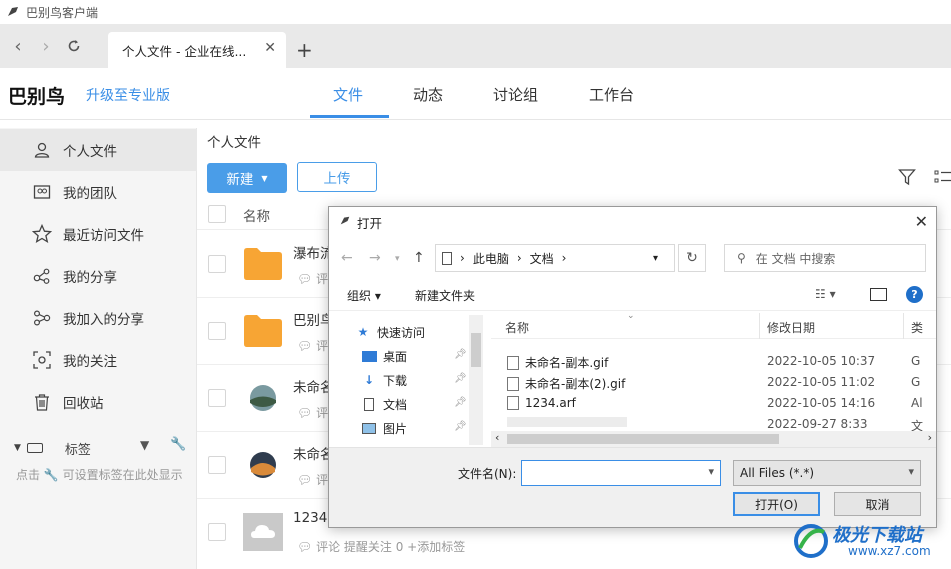  I want to click on select-all-checkbox, so click(217, 214).